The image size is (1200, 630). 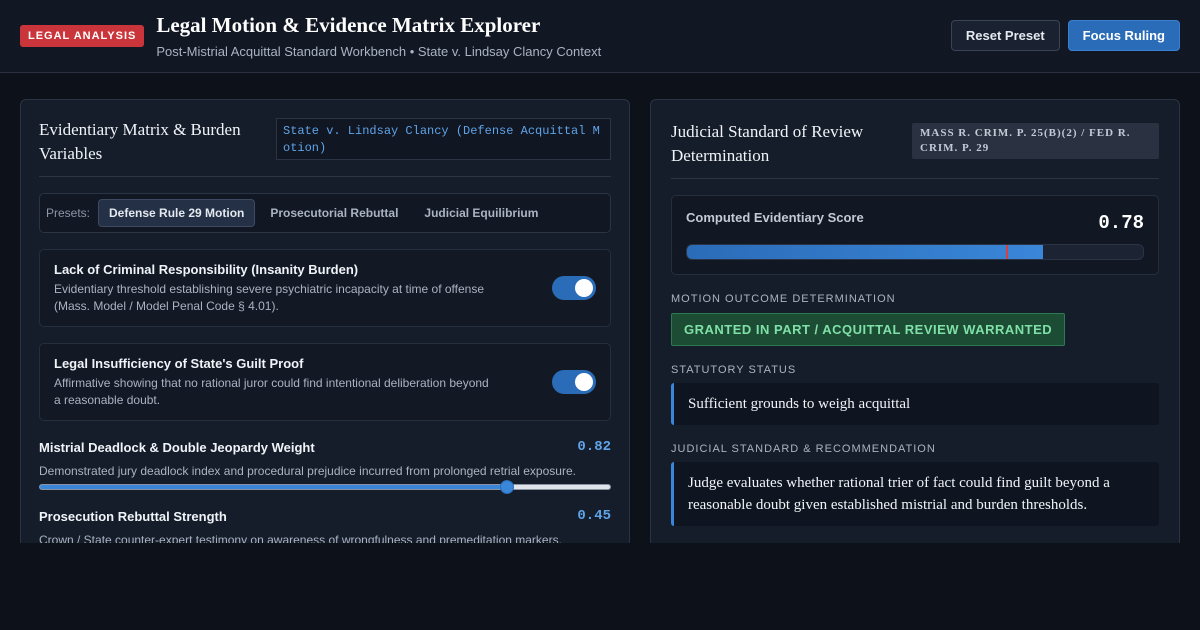 I want to click on standard-section-label: JUDICIAL STANDARD & RECOMMENDATION, so click(x=803, y=449).